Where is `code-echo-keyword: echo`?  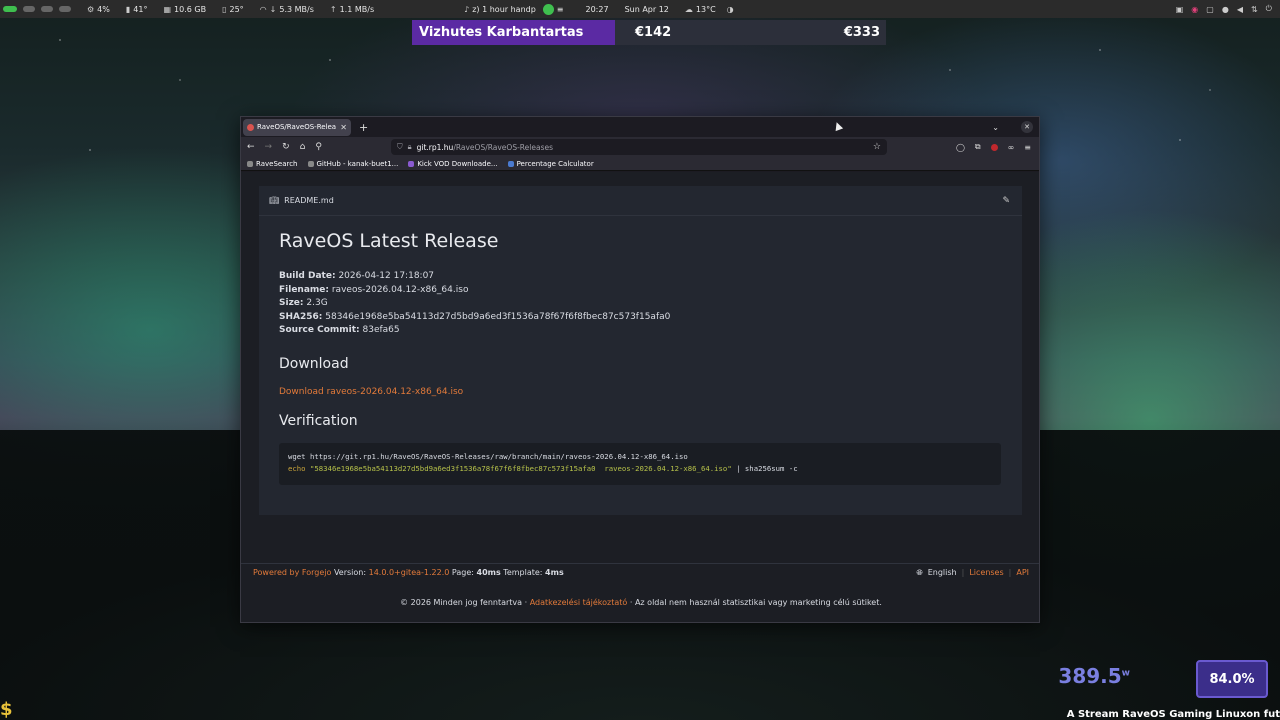
code-echo-keyword: echo is located at coordinates (297, 468).